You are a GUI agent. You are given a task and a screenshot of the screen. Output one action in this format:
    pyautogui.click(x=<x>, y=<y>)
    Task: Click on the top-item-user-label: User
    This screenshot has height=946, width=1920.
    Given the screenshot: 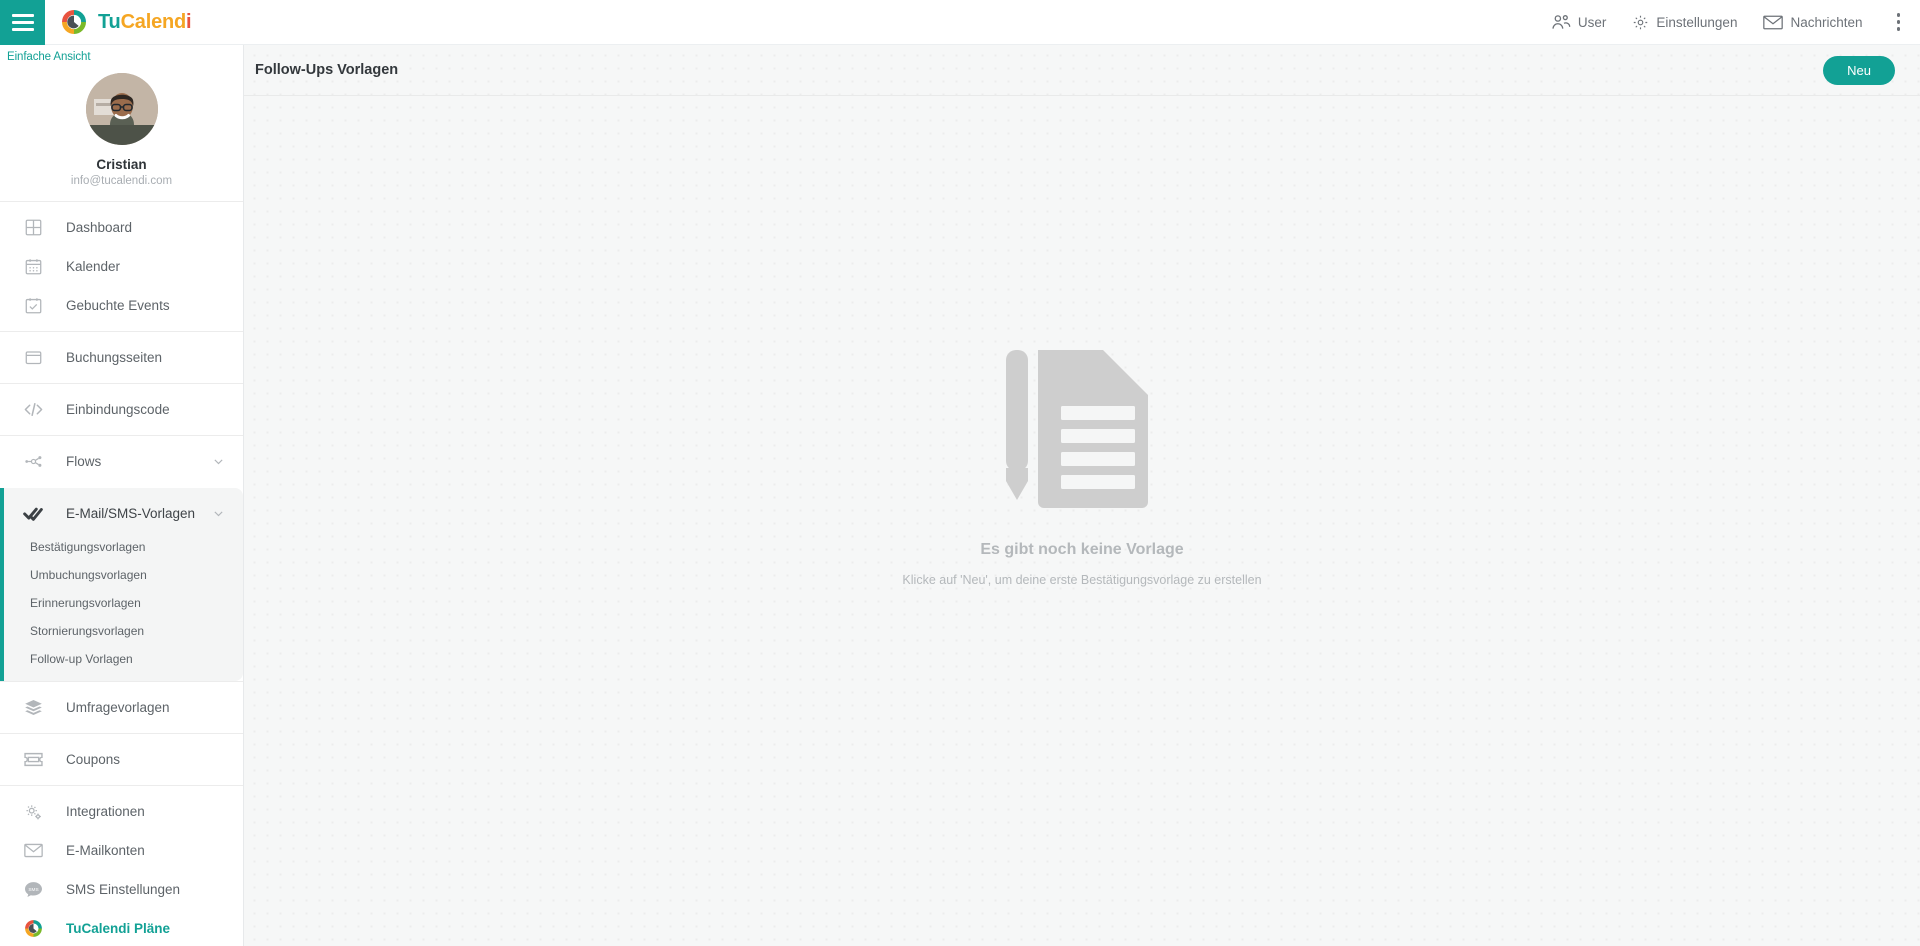 What is the action you would take?
    pyautogui.click(x=1592, y=22)
    